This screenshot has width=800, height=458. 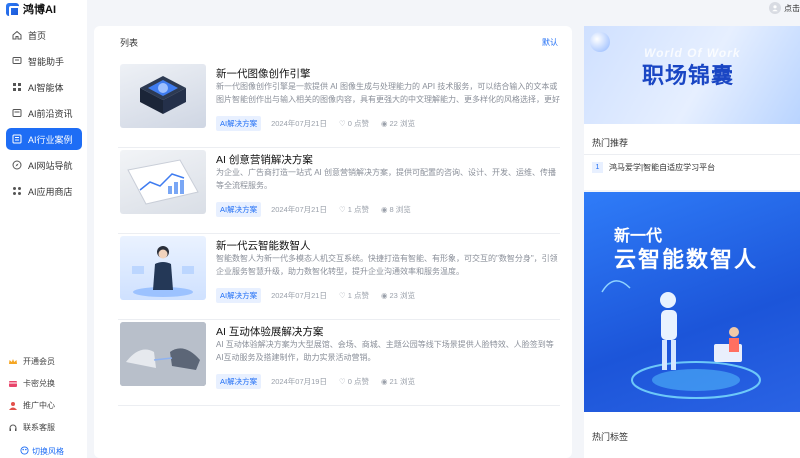 What do you see at coordinates (13, 406) in the screenshot?
I see `promo-icon` at bounding box center [13, 406].